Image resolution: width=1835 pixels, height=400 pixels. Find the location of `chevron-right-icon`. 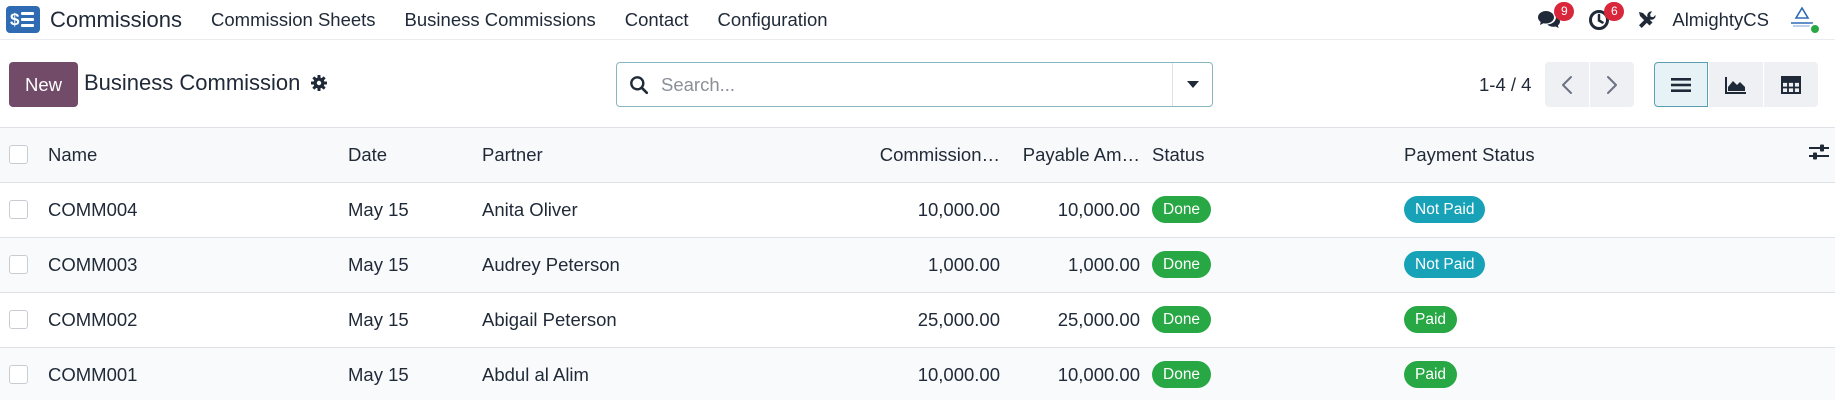

chevron-right-icon is located at coordinates (1612, 84).